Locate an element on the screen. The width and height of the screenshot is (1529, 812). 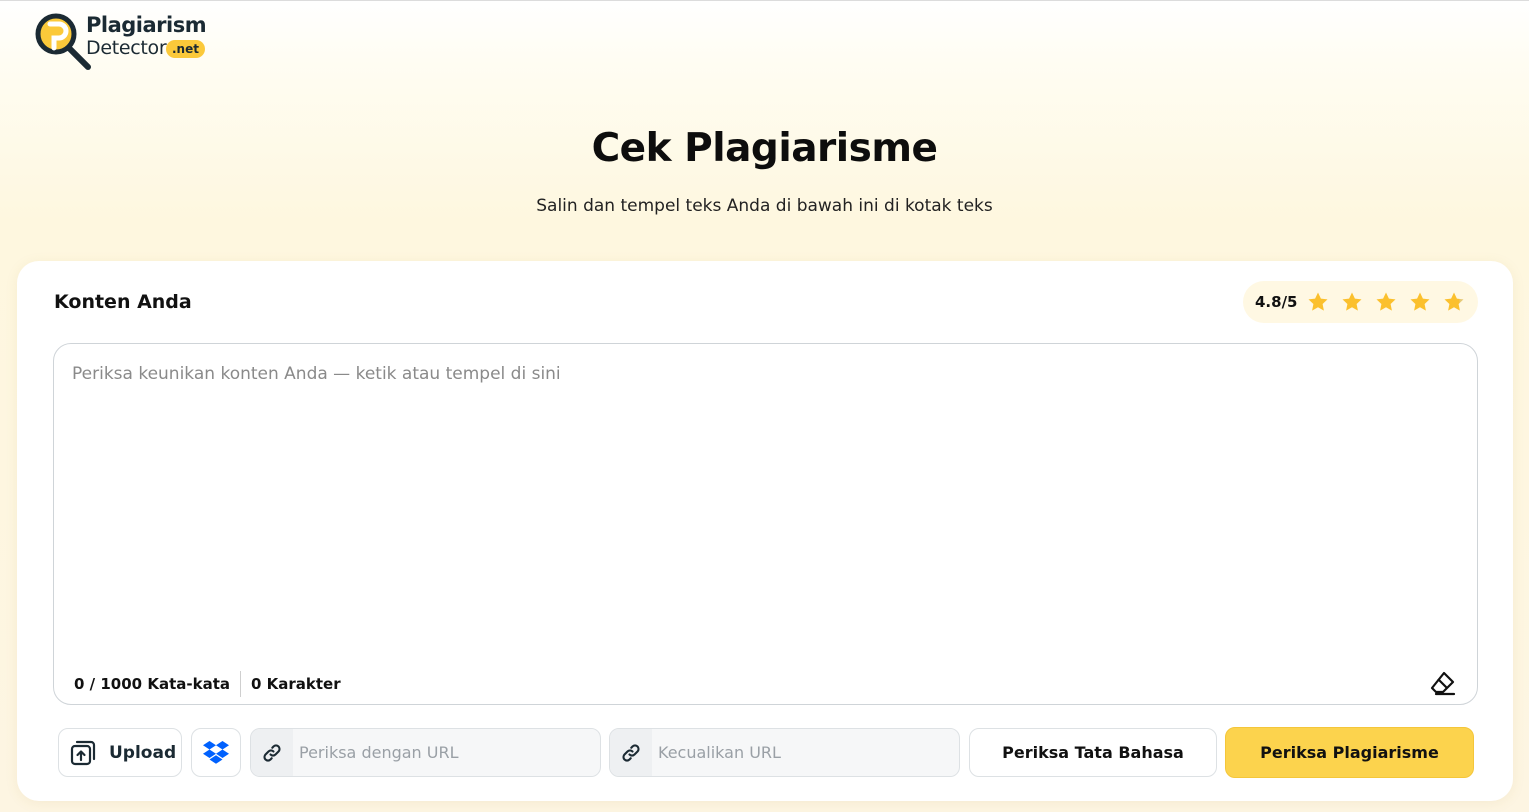
check-url-field is located at coordinates (425, 752).